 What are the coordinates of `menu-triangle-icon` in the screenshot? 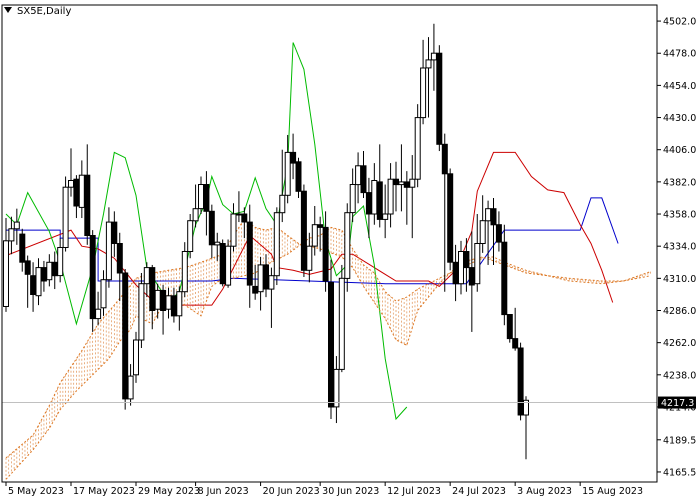 It's located at (8, 10).